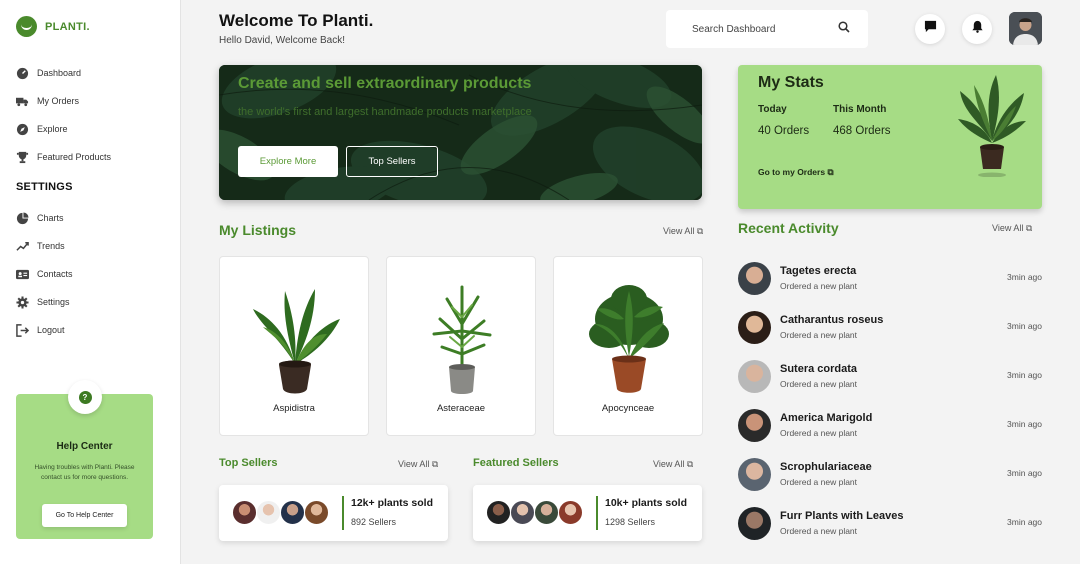  Describe the element at coordinates (22, 330) in the screenshot. I see `logout-icon` at that location.